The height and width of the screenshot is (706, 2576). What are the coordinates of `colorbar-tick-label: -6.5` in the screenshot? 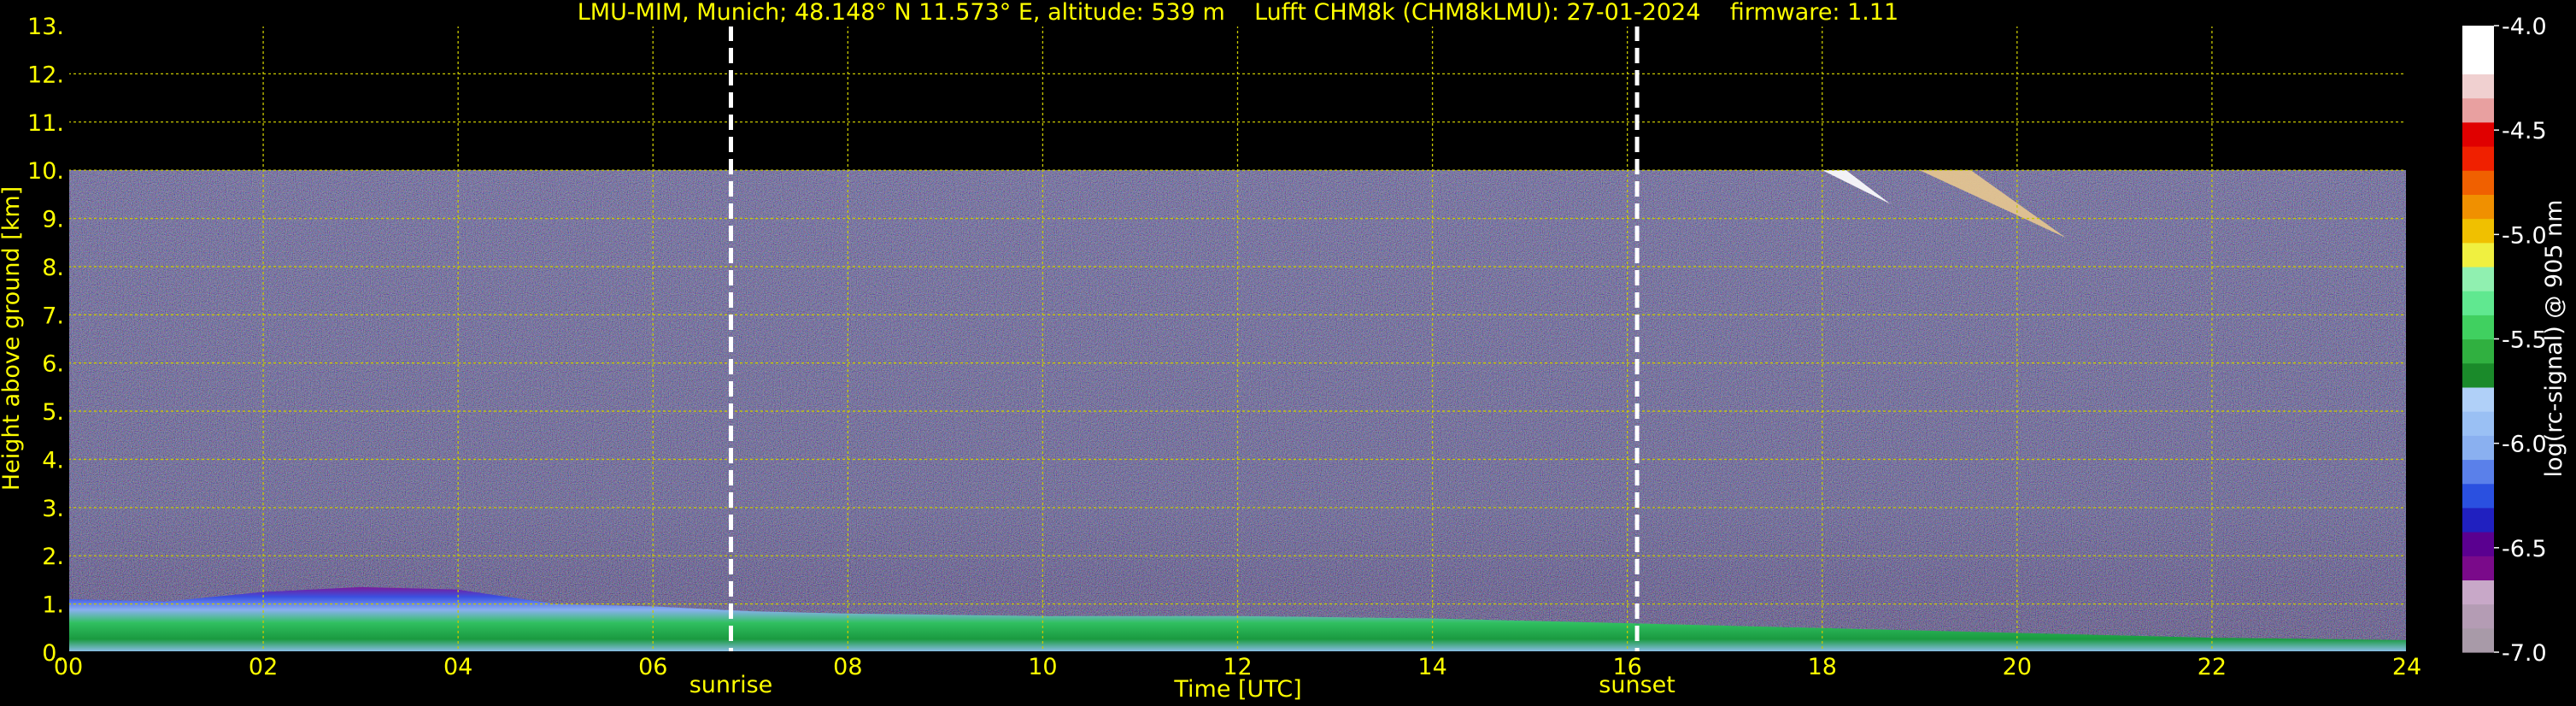 It's located at (2524, 549).